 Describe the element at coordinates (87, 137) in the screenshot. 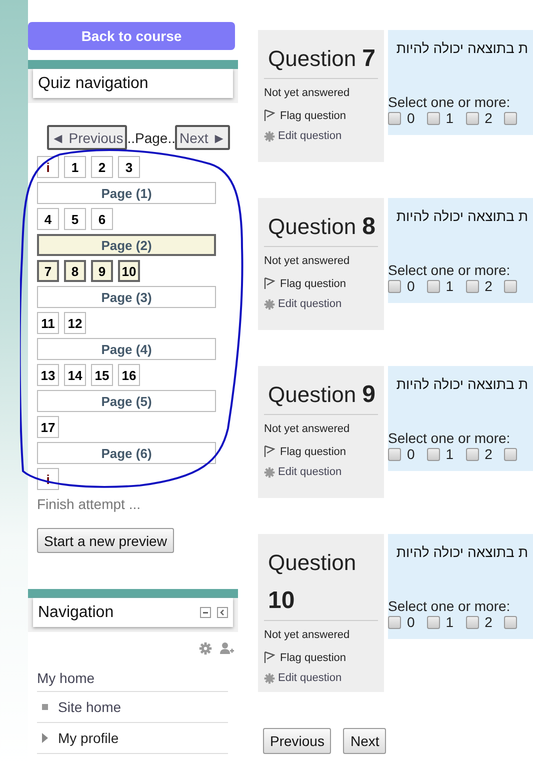

I see `previous-page-button: ◄ Previous` at that location.